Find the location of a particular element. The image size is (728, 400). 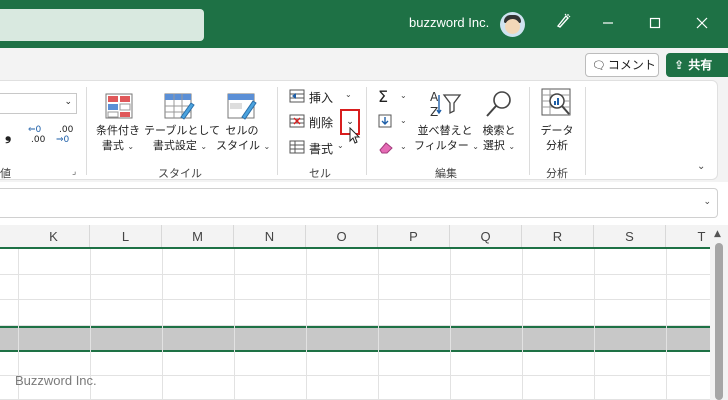

scroll-thumb is located at coordinates (719, 321).